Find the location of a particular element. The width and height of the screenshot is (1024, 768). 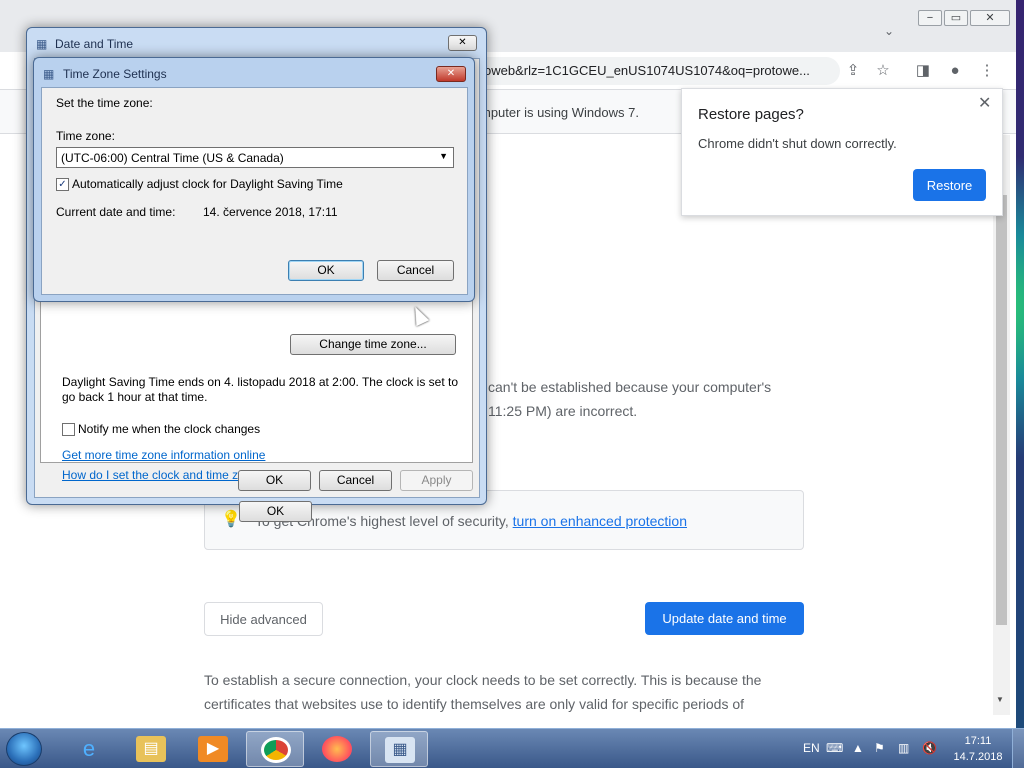

dst-checkbox: ✓ is located at coordinates (62, 184).